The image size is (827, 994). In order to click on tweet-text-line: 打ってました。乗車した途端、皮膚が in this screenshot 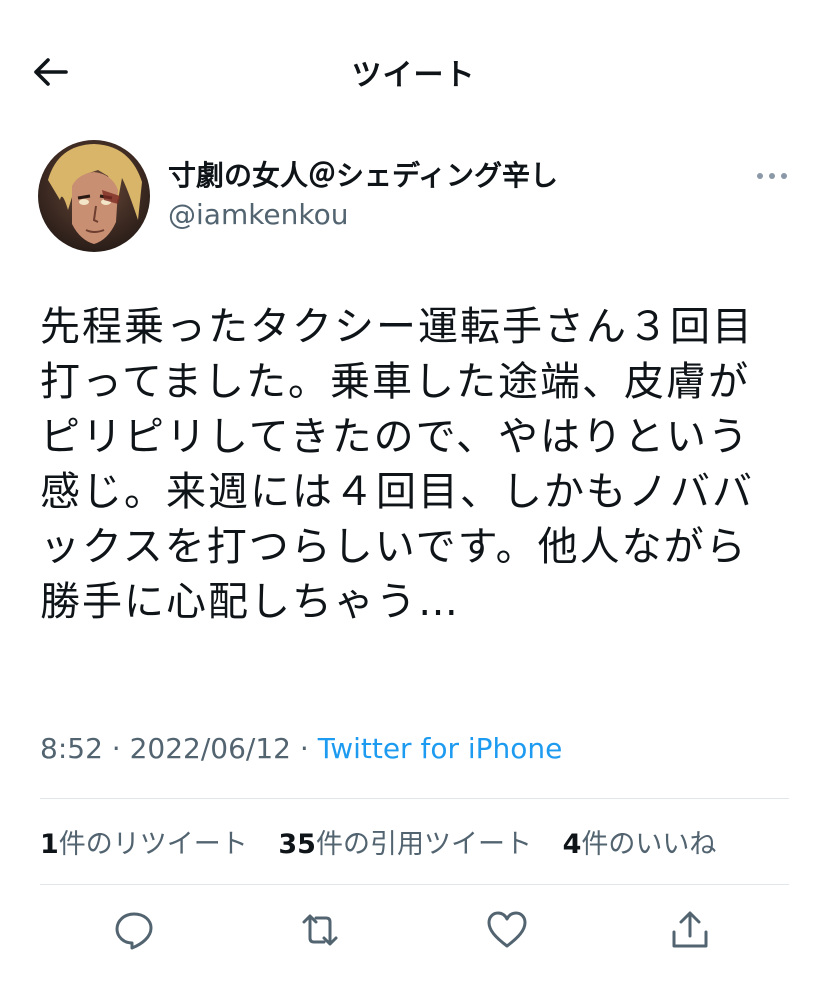, I will do `click(395, 382)`.